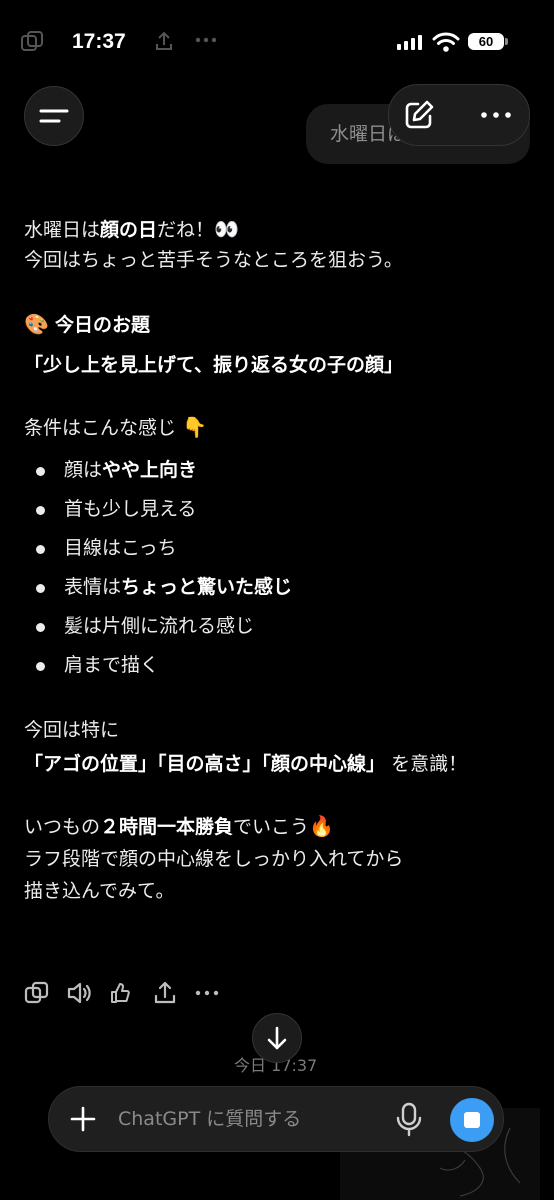 The height and width of the screenshot is (1200, 554). I want to click on focus-line: 「アゴの位置」「目の高さ」「顔の中心線」 を意識！, so click(279, 764).